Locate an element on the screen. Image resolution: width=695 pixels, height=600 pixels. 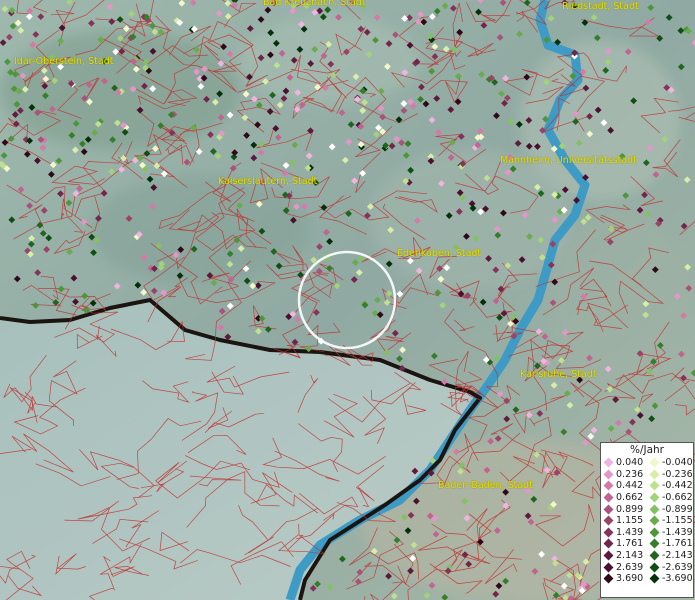
legend-negative: -0.040 is located at coordinates (670, 462).